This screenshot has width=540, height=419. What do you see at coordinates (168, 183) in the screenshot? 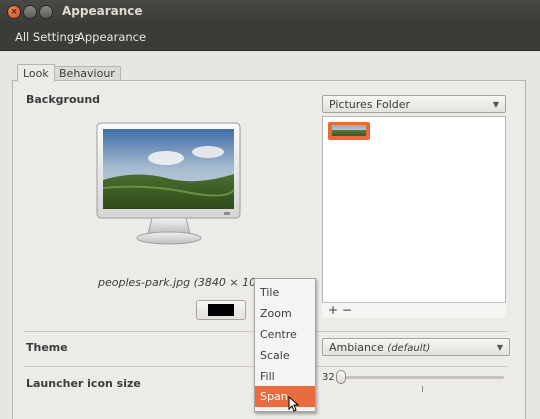
I see `monitor-icon` at bounding box center [168, 183].